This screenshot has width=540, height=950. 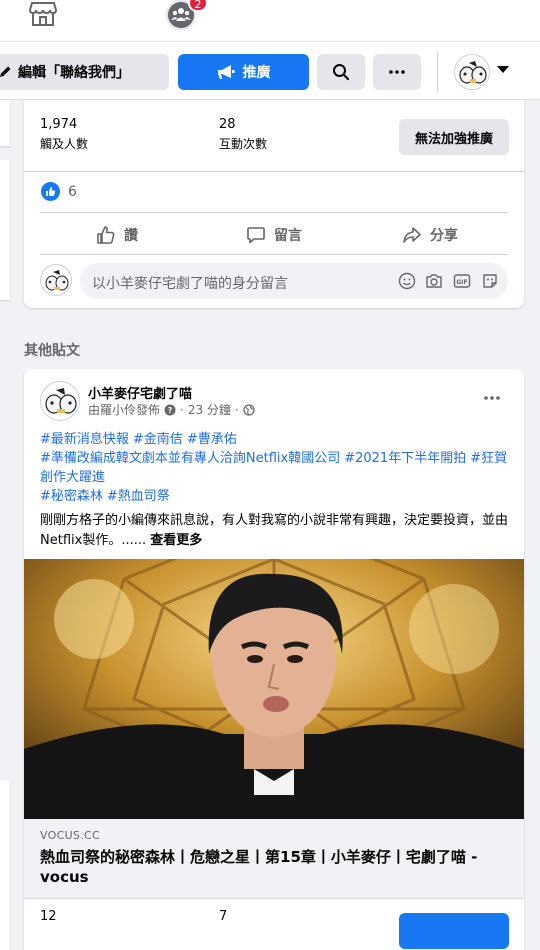 What do you see at coordinates (43, 14) in the screenshot?
I see `store-icon` at bounding box center [43, 14].